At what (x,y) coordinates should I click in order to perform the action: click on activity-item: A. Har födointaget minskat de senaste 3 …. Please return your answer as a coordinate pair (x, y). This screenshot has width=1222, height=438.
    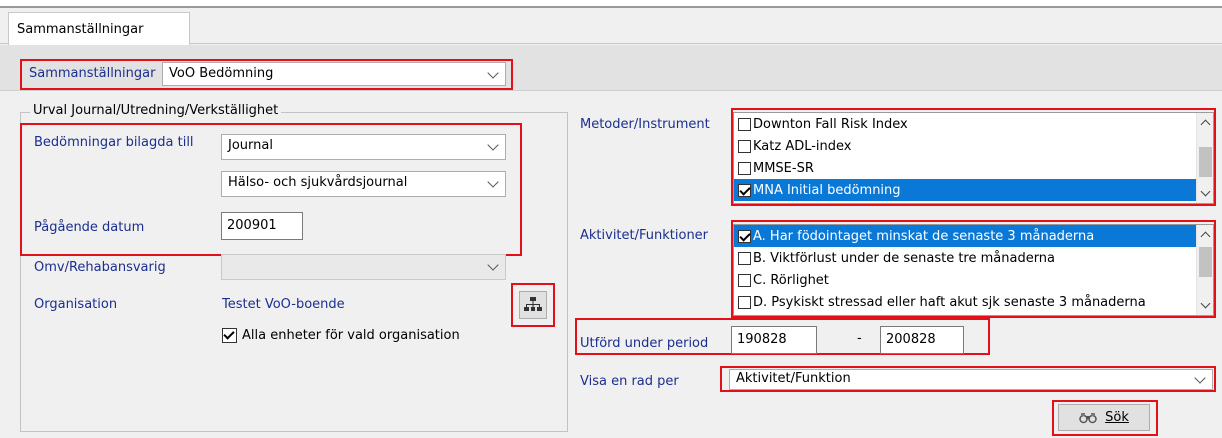
    Looking at the image, I should click on (973, 236).